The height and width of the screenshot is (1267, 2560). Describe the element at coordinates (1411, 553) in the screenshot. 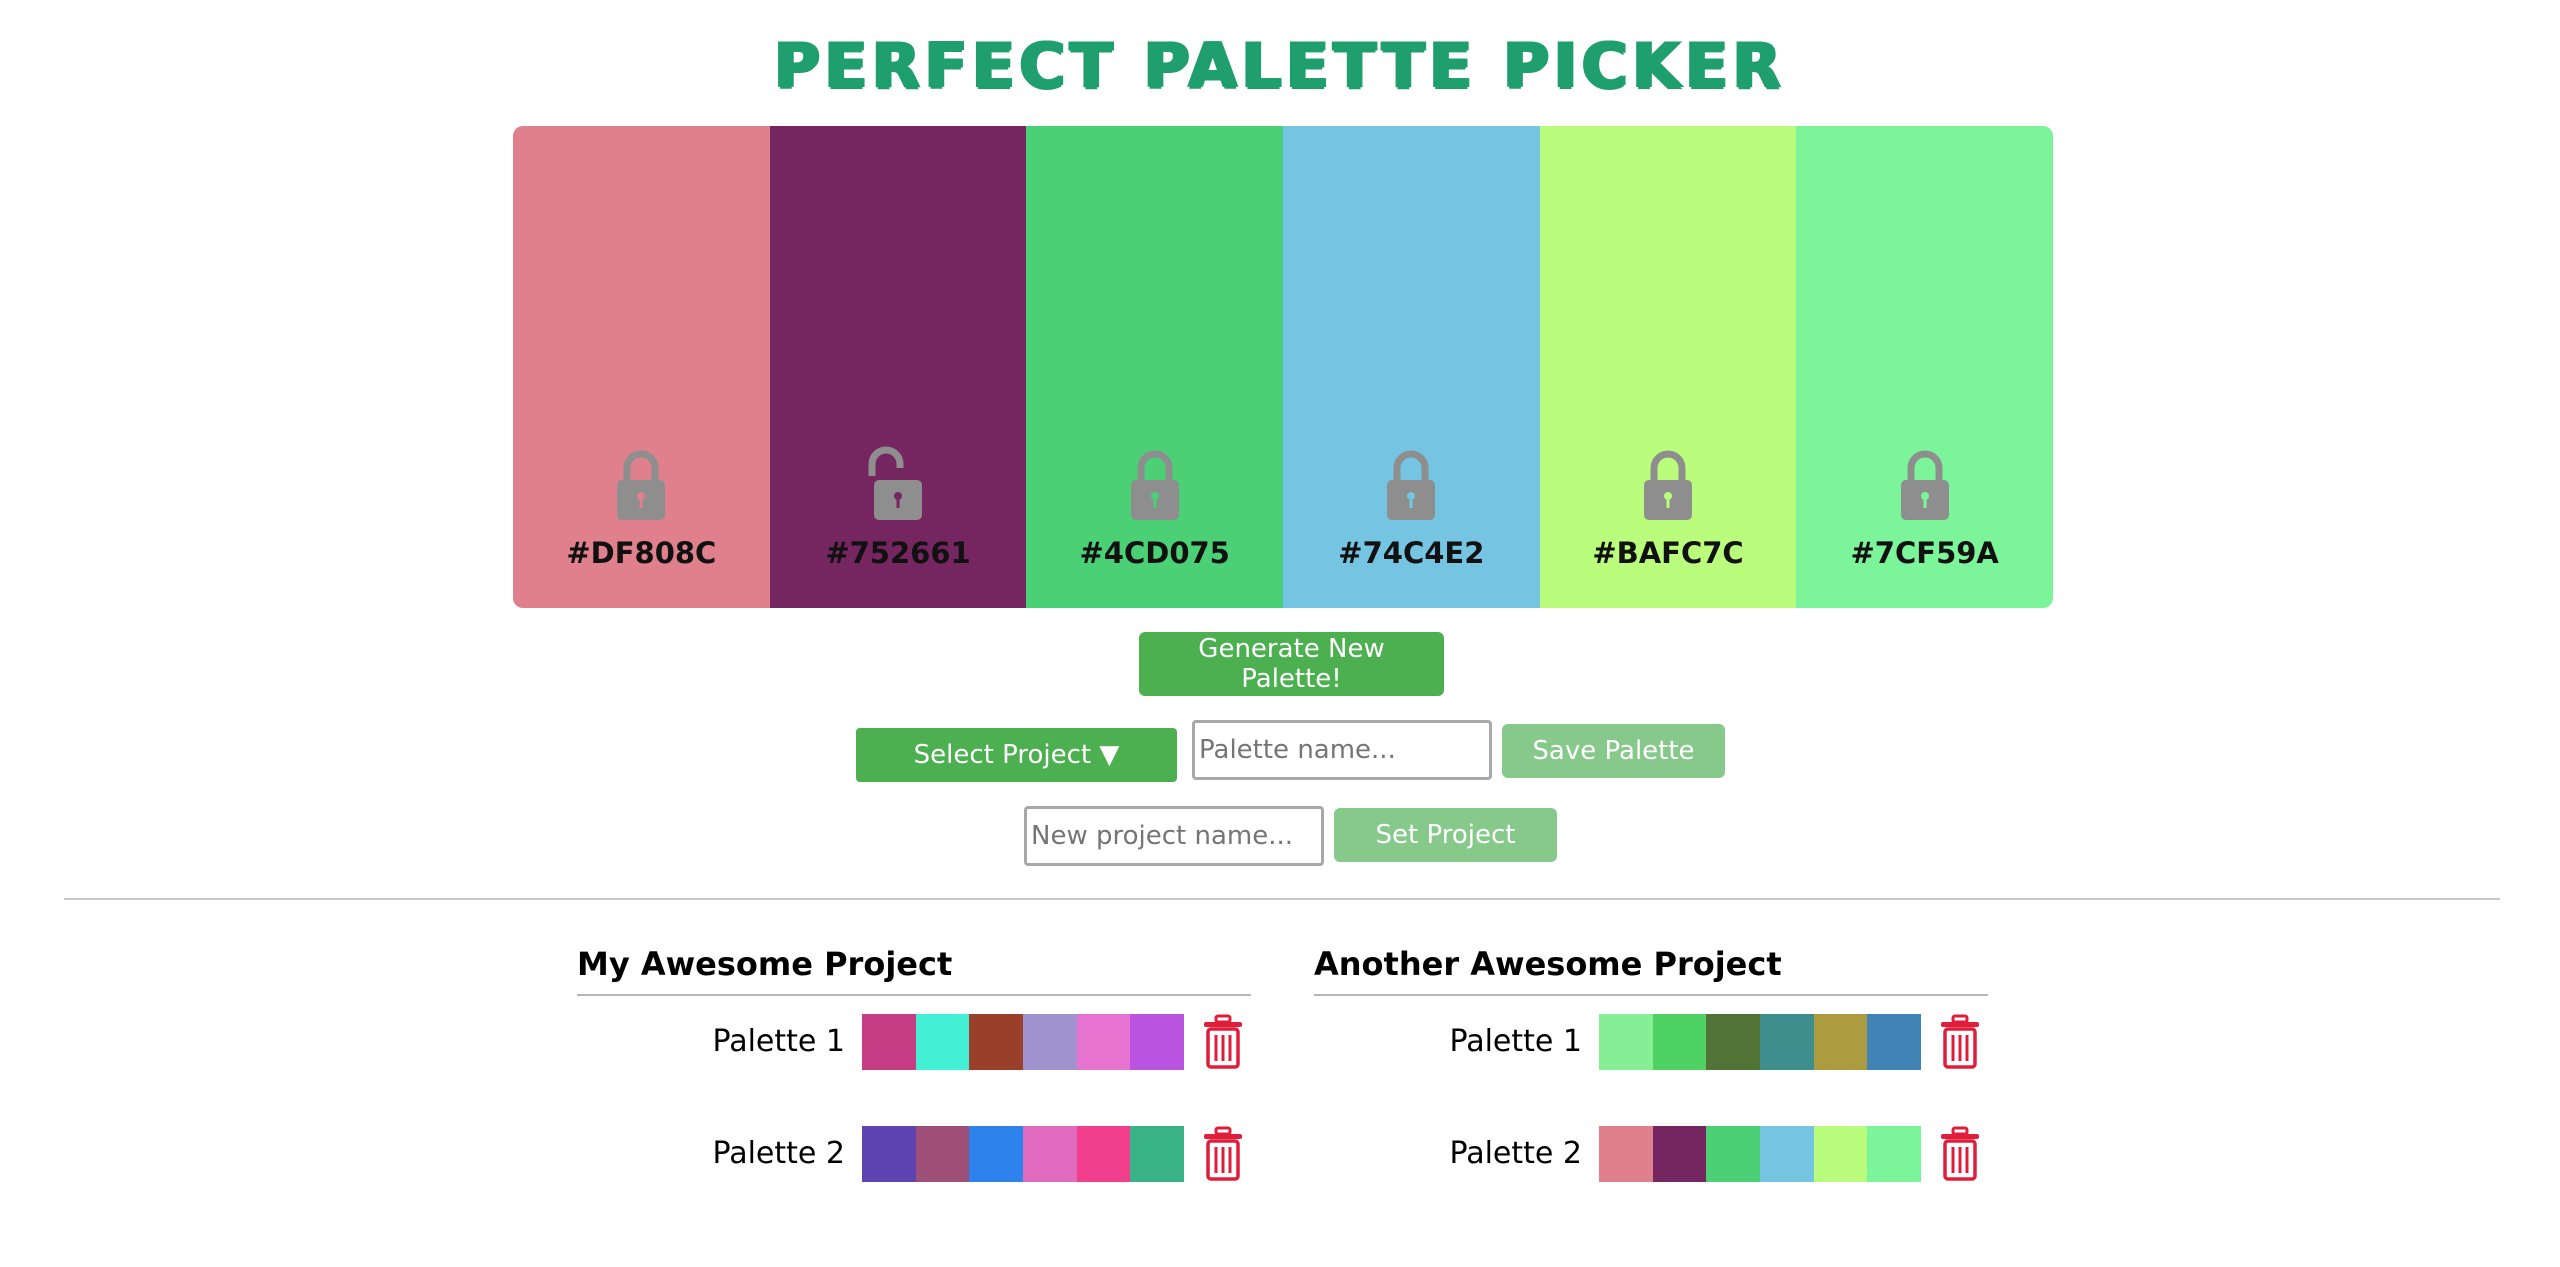

I see `swatch-hex: #74C4E2` at that location.